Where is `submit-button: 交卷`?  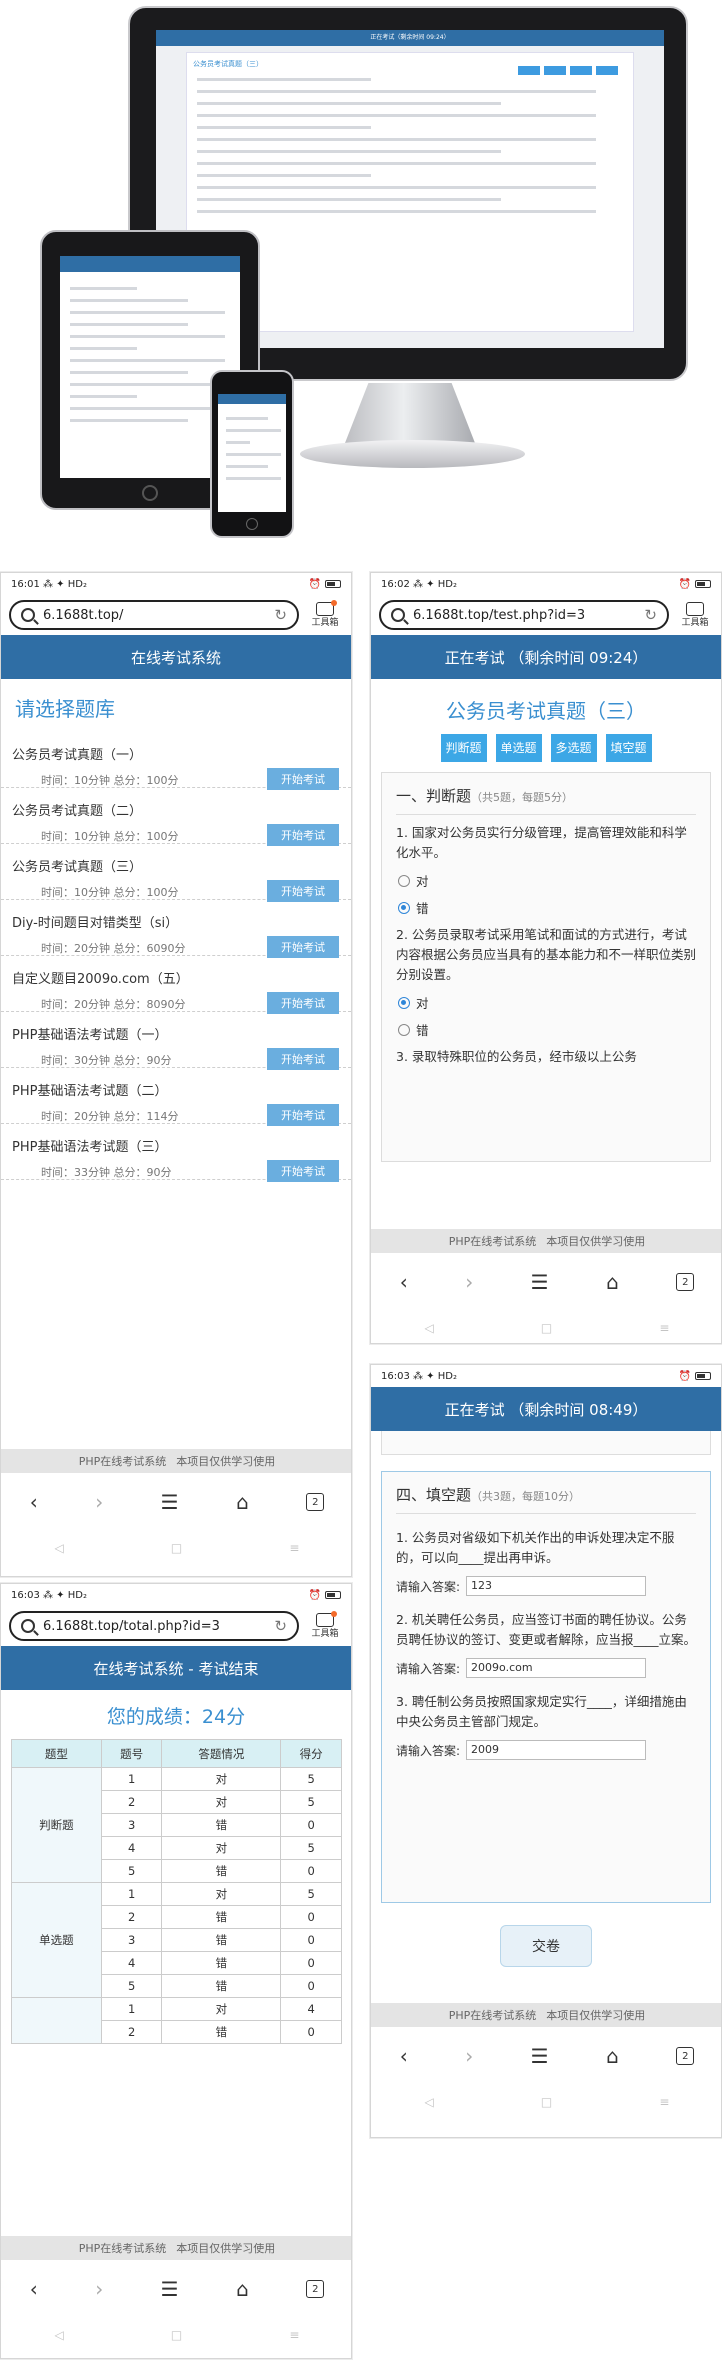 submit-button: 交卷 is located at coordinates (546, 1946).